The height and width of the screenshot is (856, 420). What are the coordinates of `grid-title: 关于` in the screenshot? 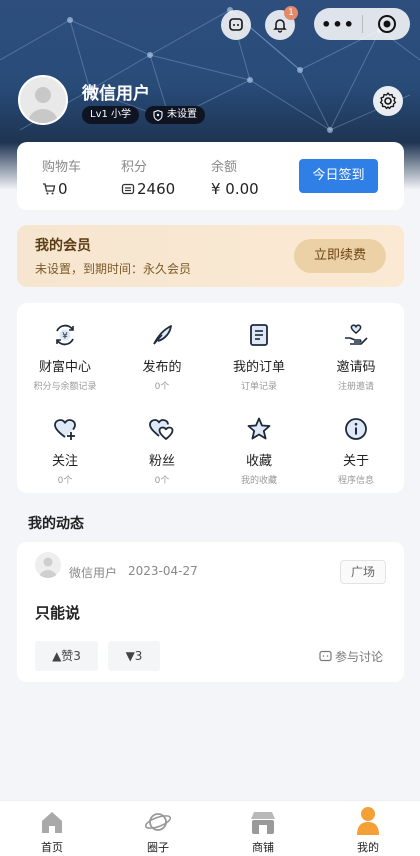 It's located at (355, 461).